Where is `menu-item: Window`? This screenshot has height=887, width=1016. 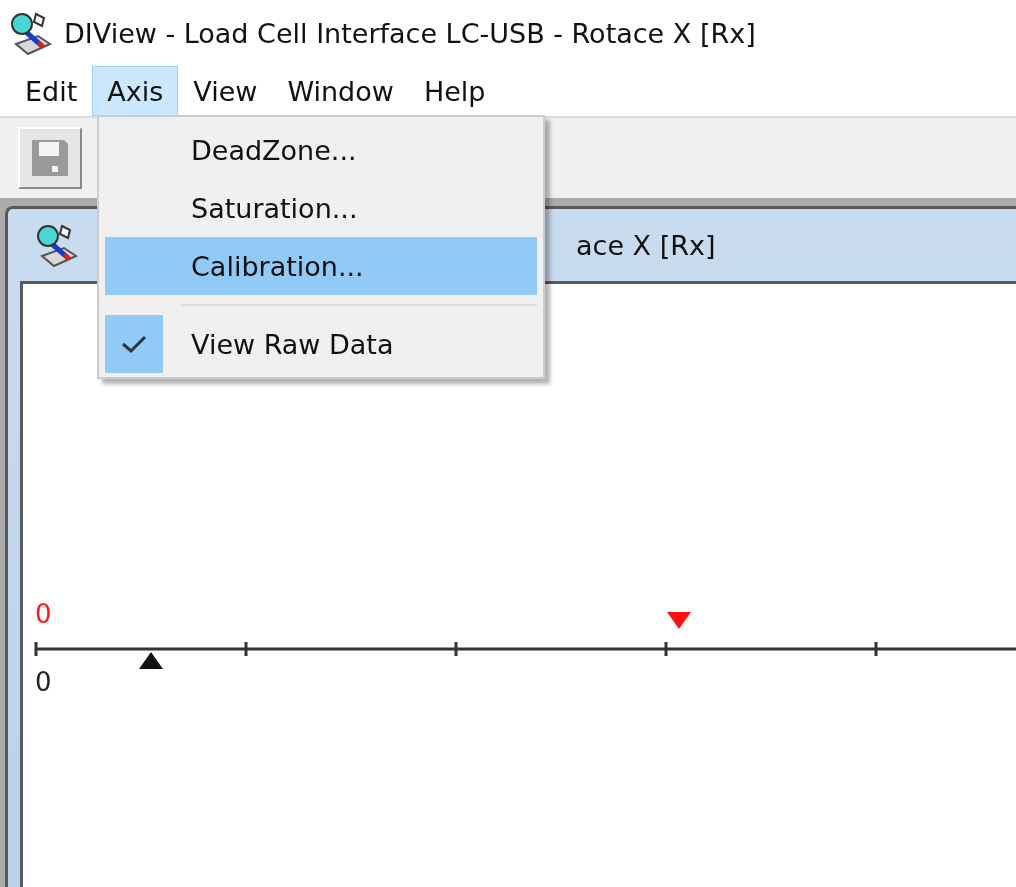 menu-item: Window is located at coordinates (340, 91).